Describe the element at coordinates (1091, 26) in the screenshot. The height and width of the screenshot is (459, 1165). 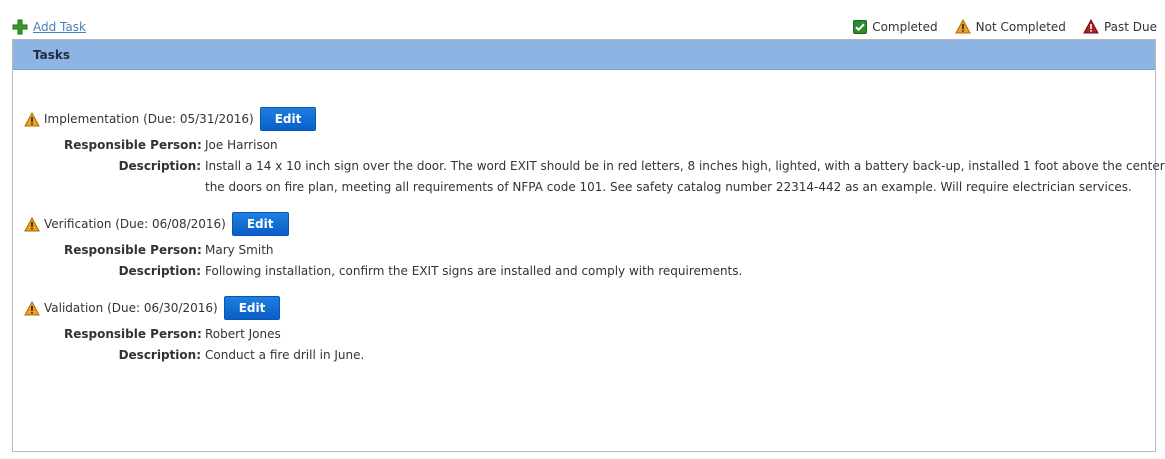
I see `past-due-warning-icon` at that location.